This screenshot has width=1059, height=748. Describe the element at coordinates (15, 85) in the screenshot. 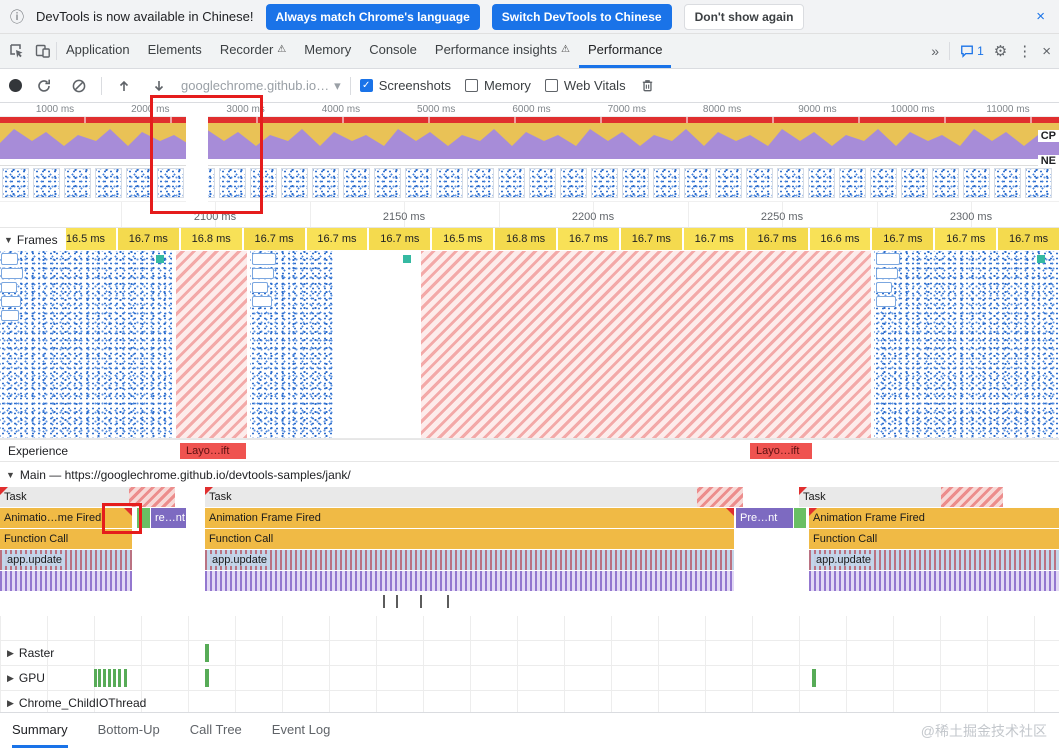

I see `record-button` at that location.